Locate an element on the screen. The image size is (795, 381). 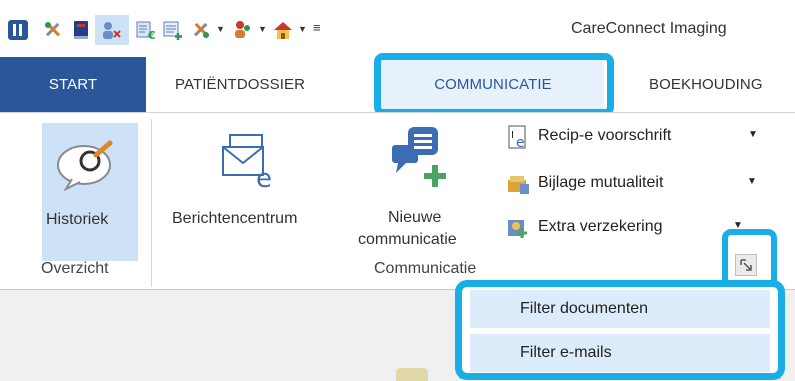
partial-icon is located at coordinates (412, 374).